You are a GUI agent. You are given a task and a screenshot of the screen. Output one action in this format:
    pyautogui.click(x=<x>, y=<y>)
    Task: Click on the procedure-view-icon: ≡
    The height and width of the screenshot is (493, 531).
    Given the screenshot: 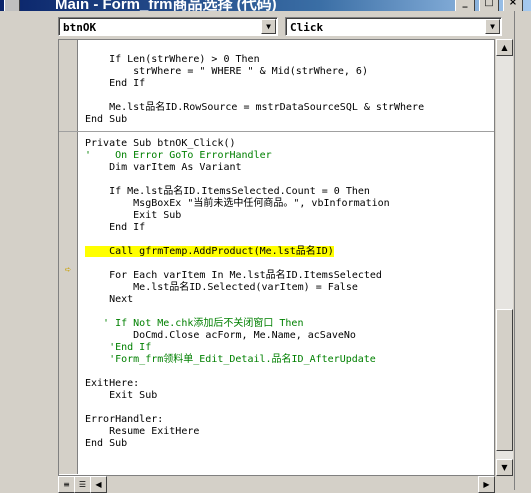 What is the action you would take?
    pyautogui.click(x=66, y=484)
    